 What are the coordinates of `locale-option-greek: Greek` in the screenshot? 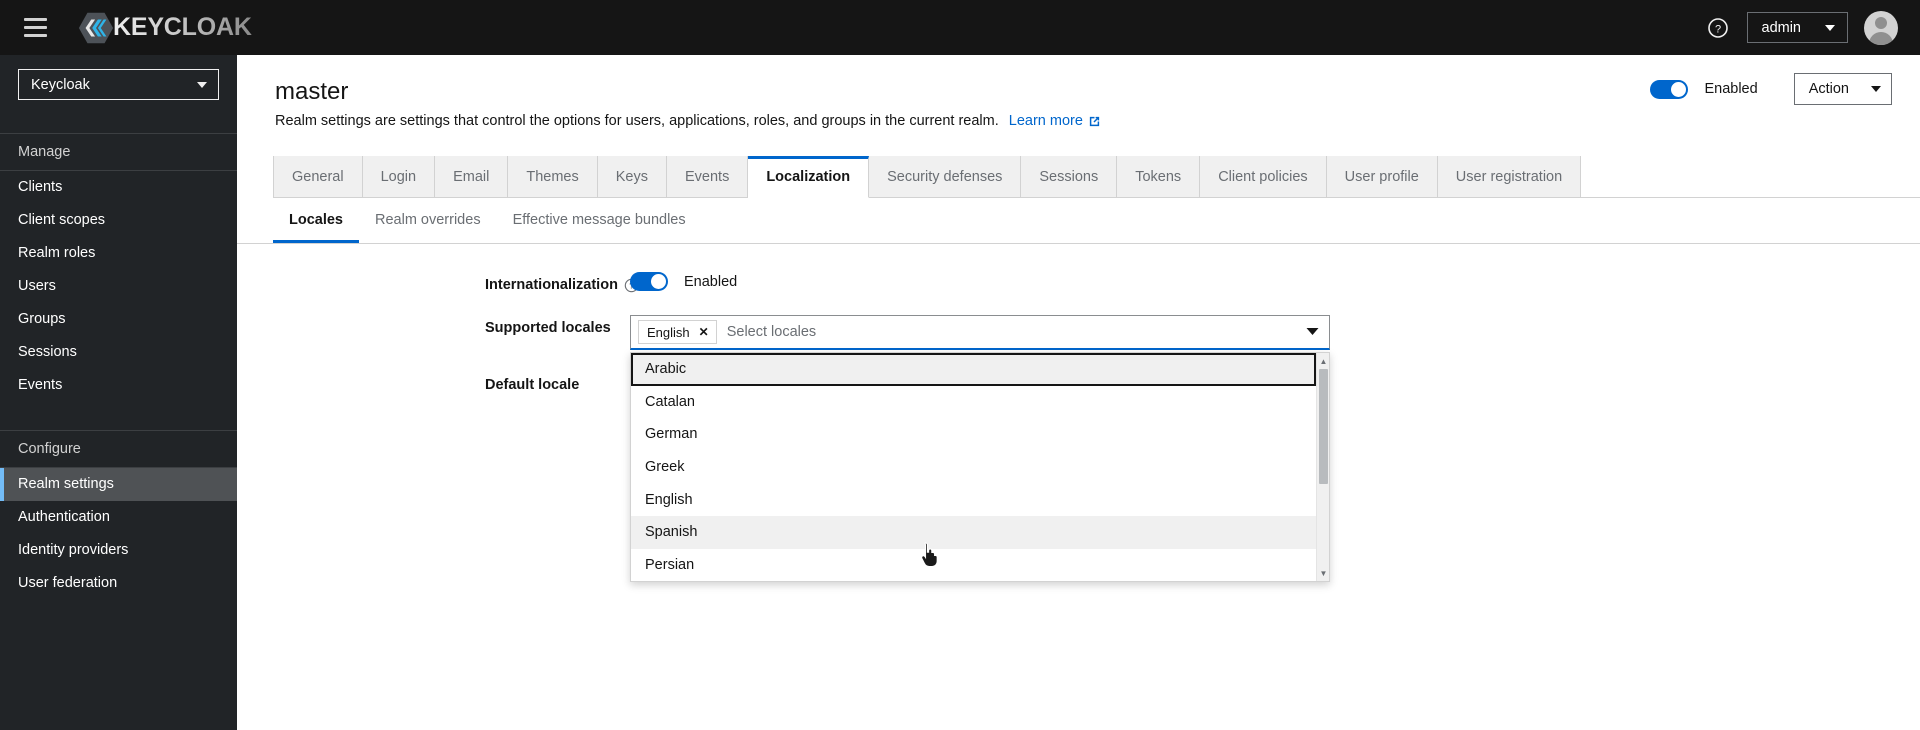 It's located at (973, 467).